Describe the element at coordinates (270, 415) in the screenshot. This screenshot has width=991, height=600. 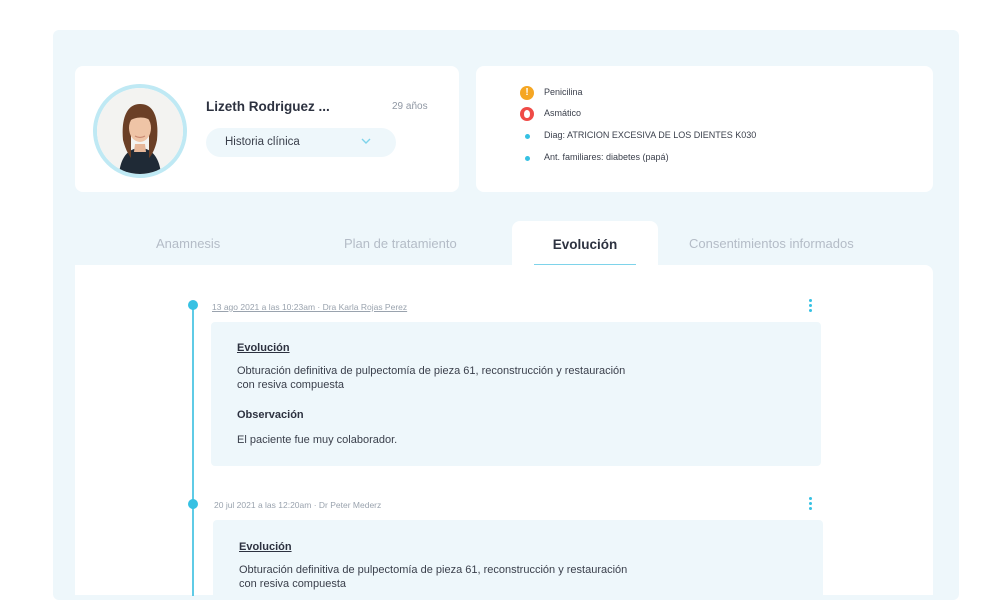
I see `observation-heading: Observación` at that location.